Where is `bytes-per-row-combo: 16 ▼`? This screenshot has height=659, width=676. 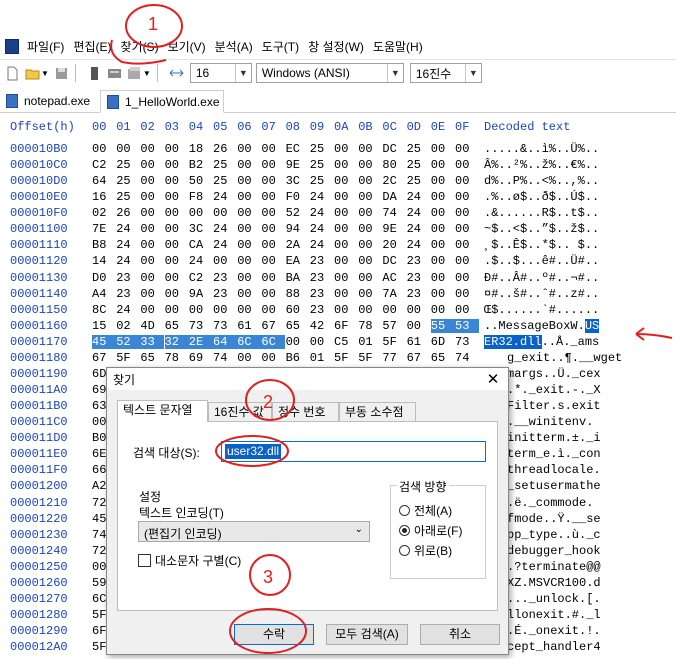
bytes-per-row-combo: 16 ▼ is located at coordinates (220, 73).